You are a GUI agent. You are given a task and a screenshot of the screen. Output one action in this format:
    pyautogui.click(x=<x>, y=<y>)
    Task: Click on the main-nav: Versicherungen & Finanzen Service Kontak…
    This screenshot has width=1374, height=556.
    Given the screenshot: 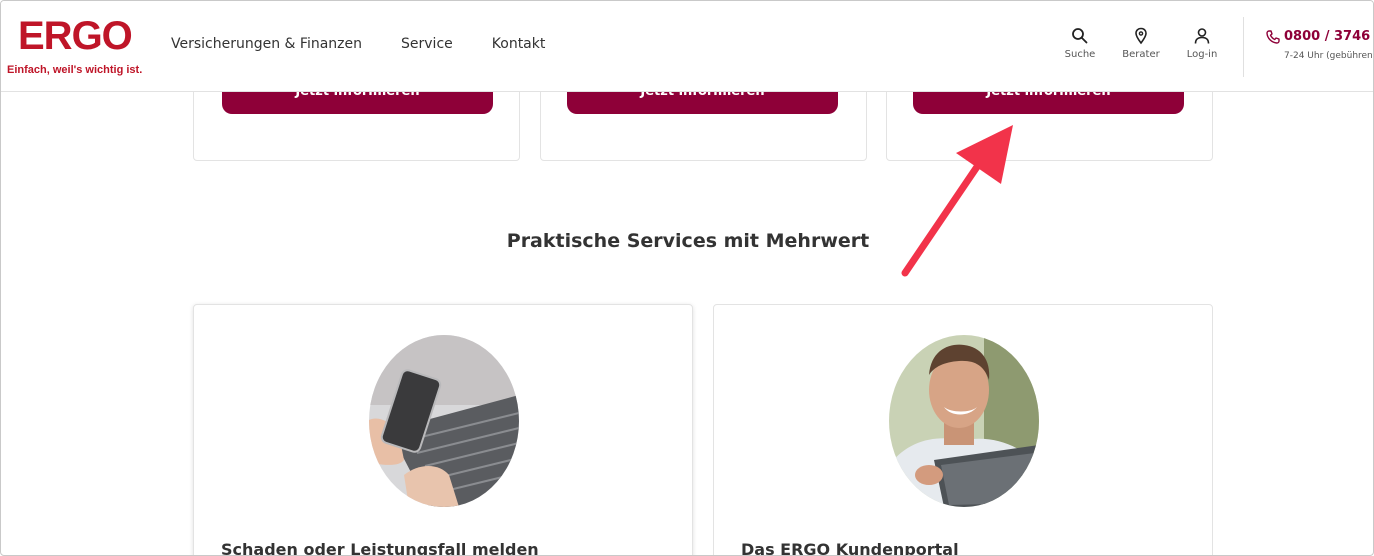 What is the action you would take?
    pyautogui.click(x=358, y=44)
    